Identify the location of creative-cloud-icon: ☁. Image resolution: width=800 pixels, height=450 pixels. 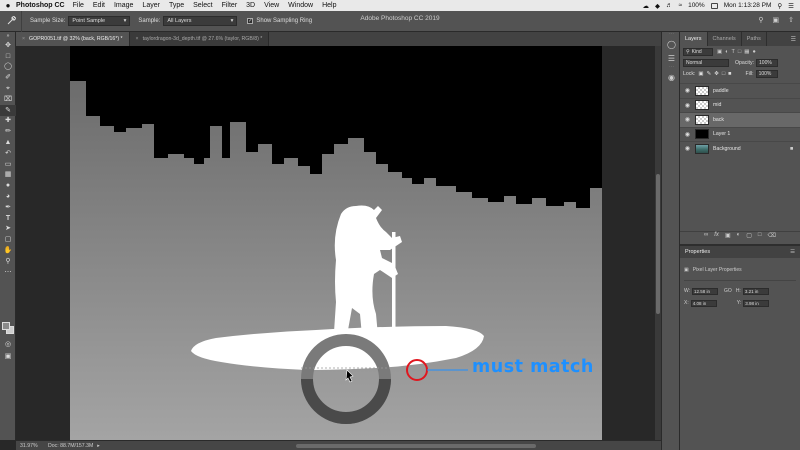
(646, 6).